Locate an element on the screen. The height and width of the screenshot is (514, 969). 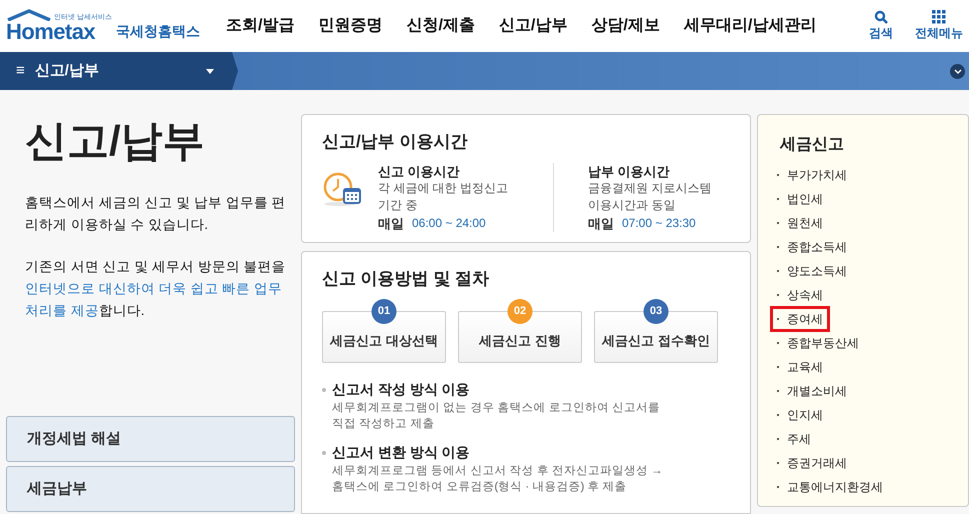
tax-type-link: 종합소득세 is located at coordinates (812, 247).